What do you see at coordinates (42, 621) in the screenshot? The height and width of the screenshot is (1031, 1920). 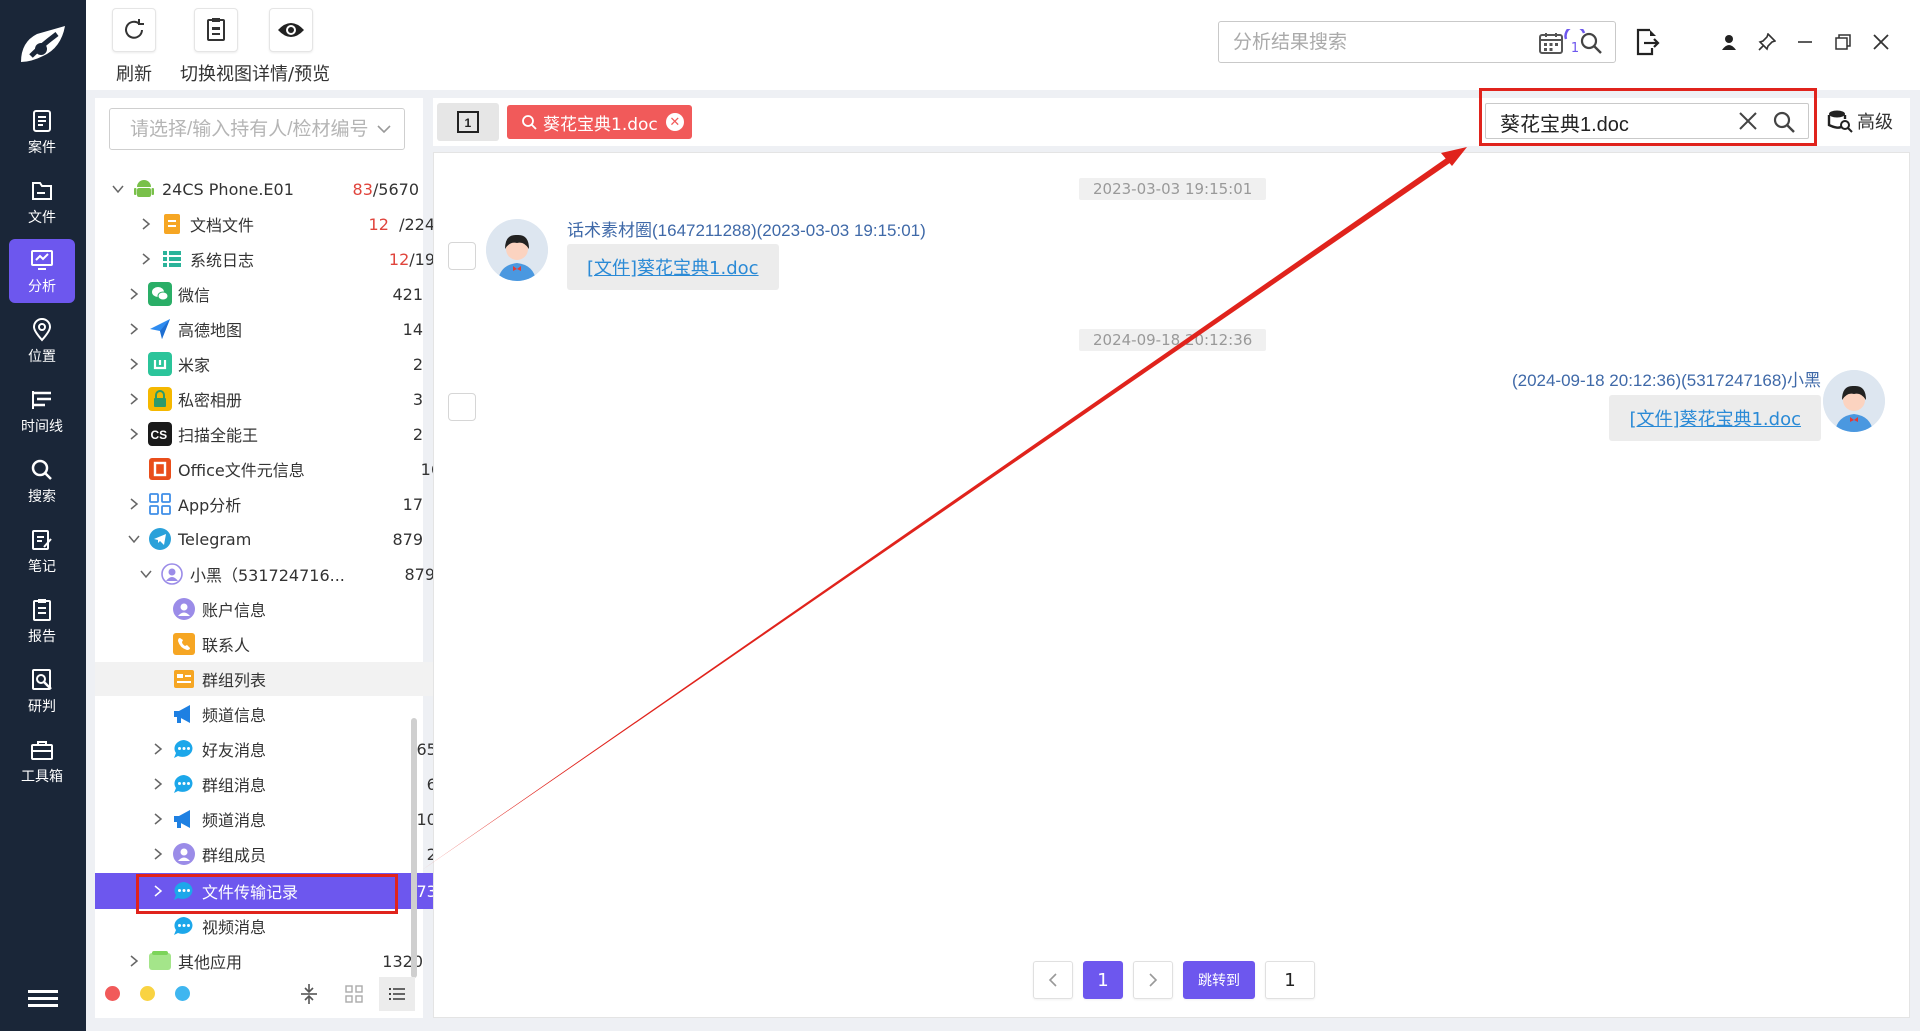 I see `nav-report: 报告` at bounding box center [42, 621].